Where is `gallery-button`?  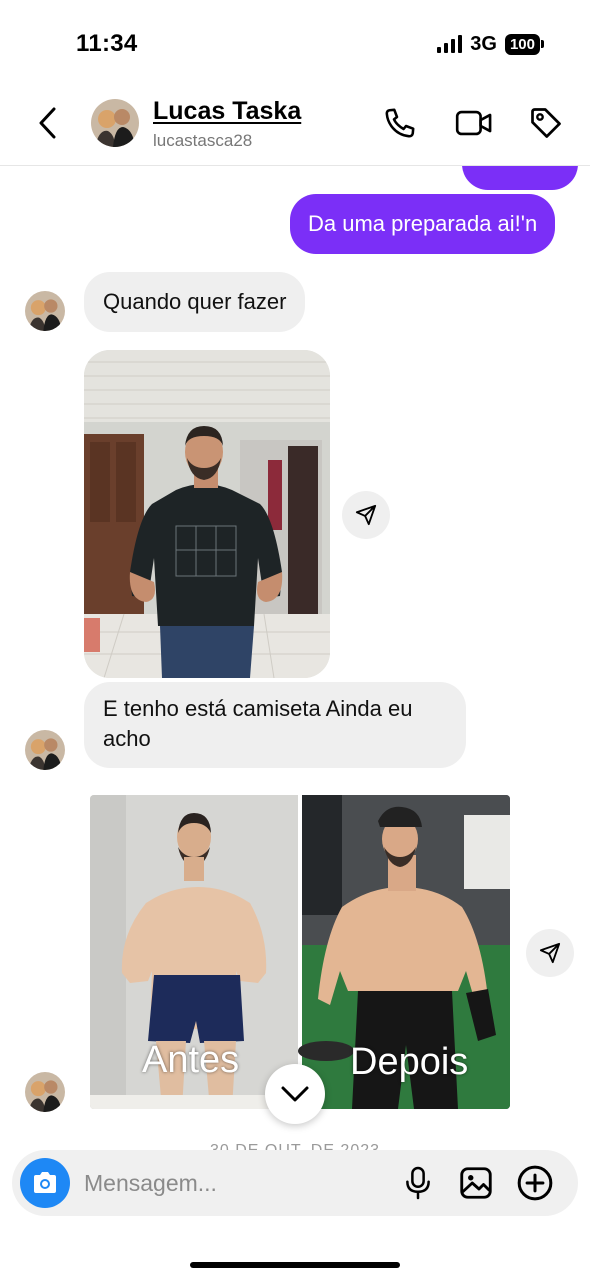
gallery-button is located at coordinates (476, 1183).